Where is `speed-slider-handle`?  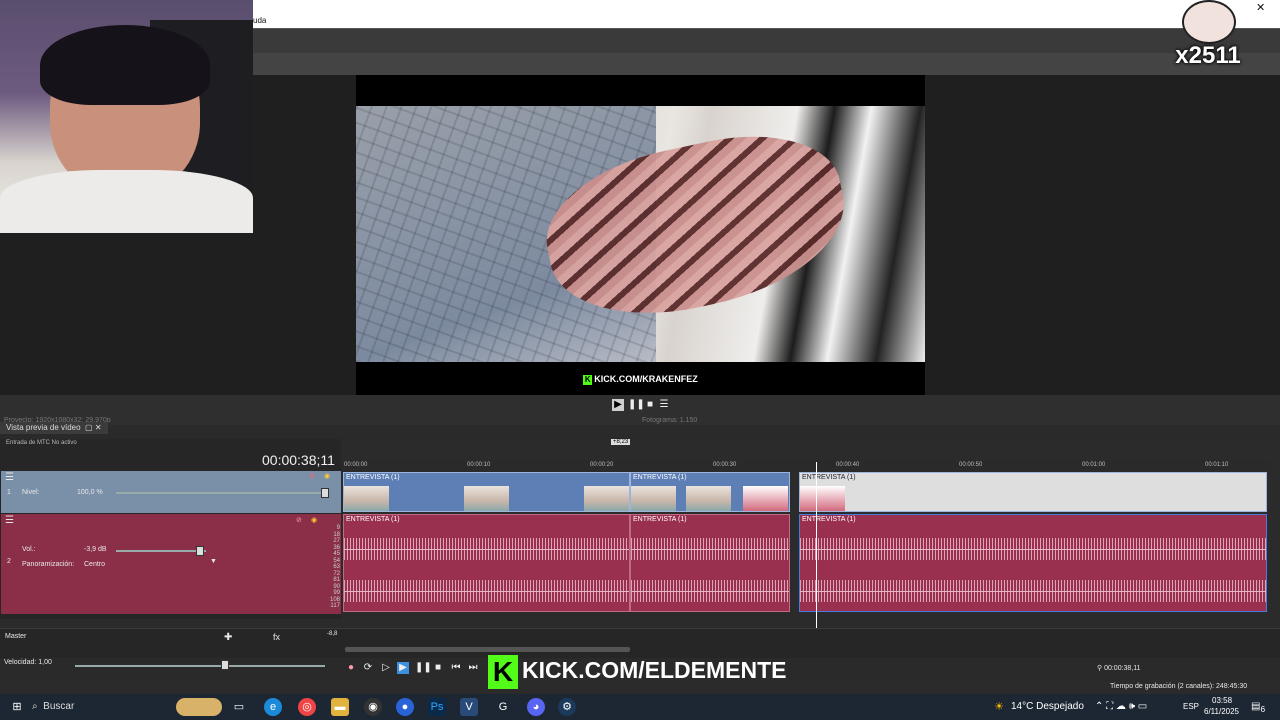 speed-slider-handle is located at coordinates (225, 665).